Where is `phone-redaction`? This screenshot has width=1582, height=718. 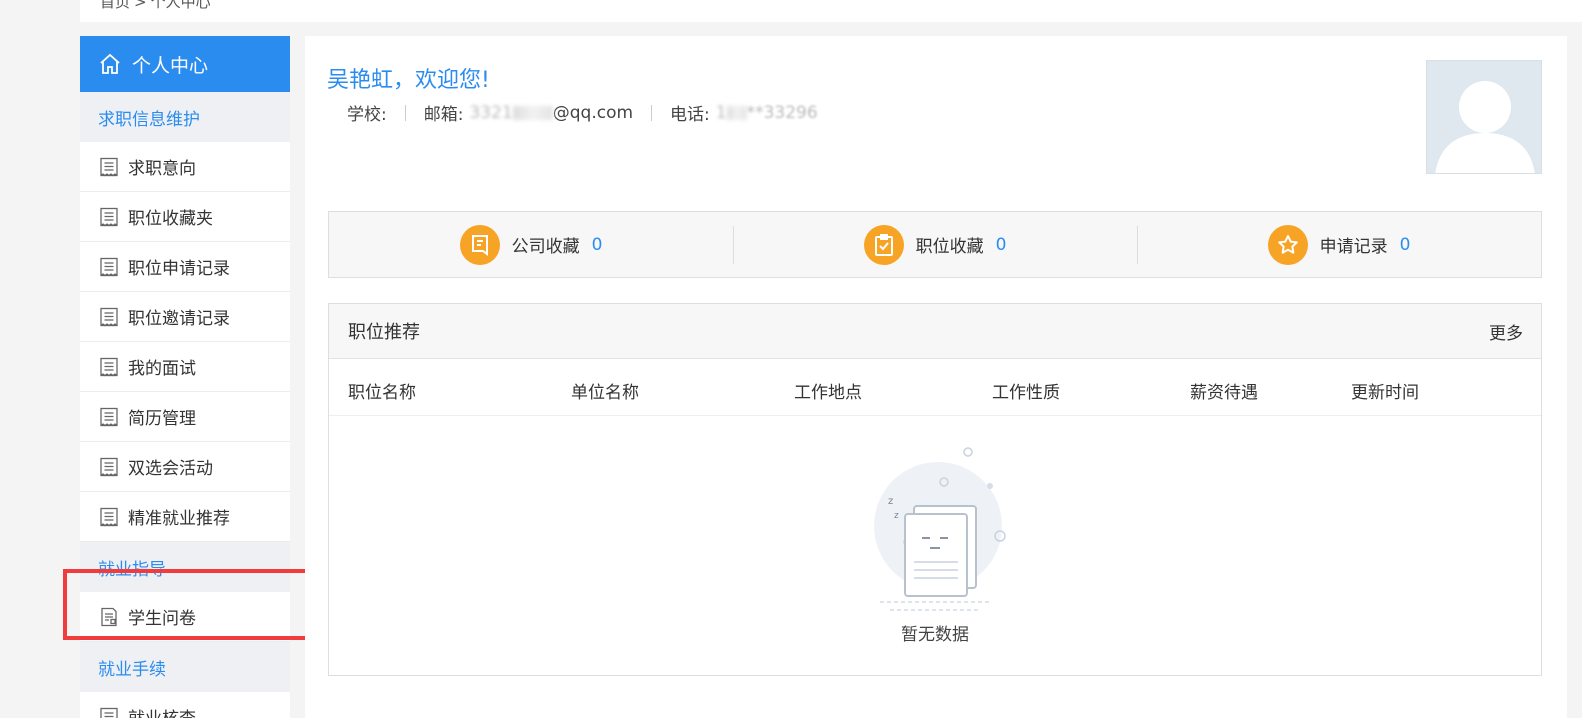
phone-redaction is located at coordinates (736, 112).